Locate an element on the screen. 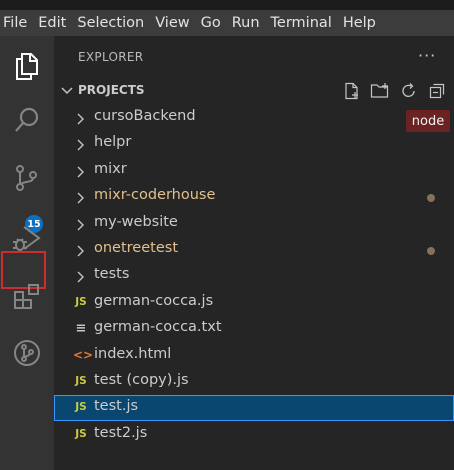 Image resolution: width=454 pixels, height=470 pixels. collapse-all-icon is located at coordinates (437, 91).